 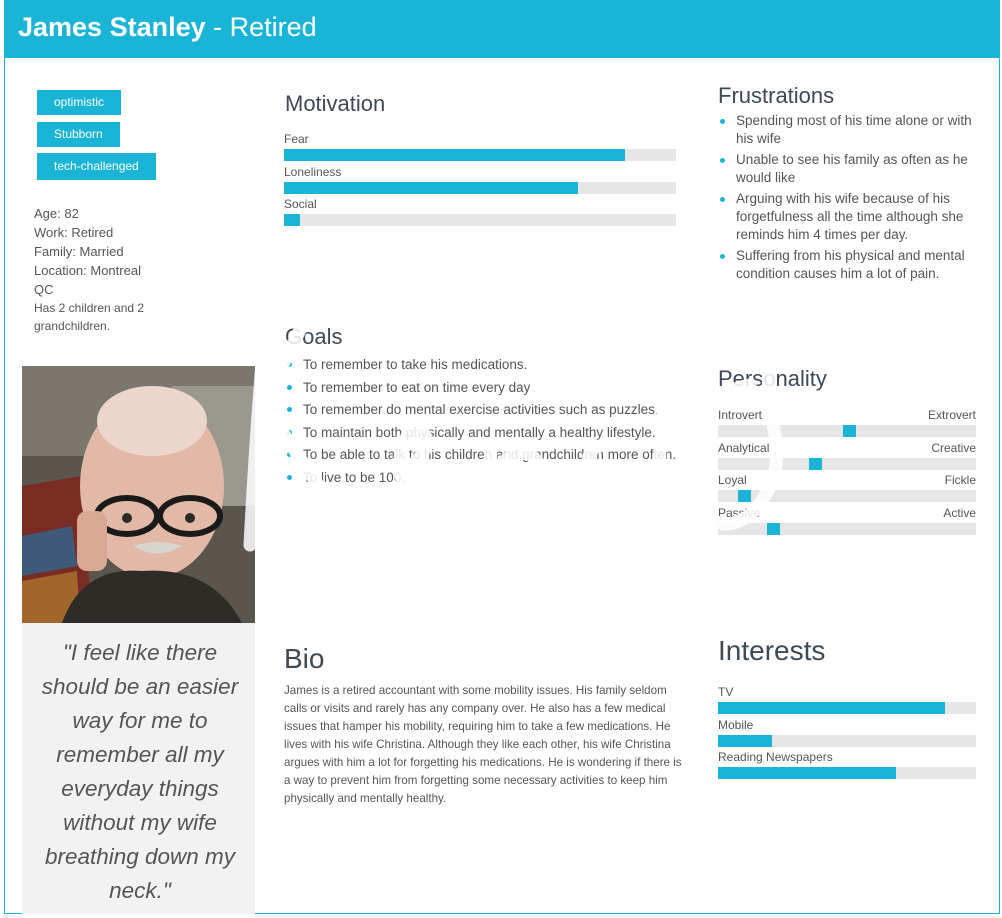 I want to click on motivation-label-social: Social, so click(x=300, y=204).